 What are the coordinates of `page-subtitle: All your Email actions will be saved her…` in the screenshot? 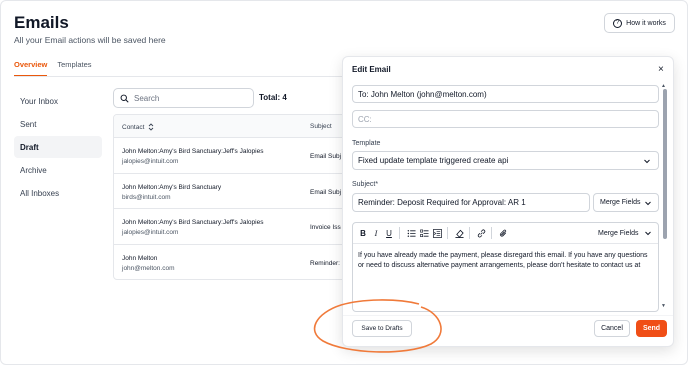 It's located at (90, 40).